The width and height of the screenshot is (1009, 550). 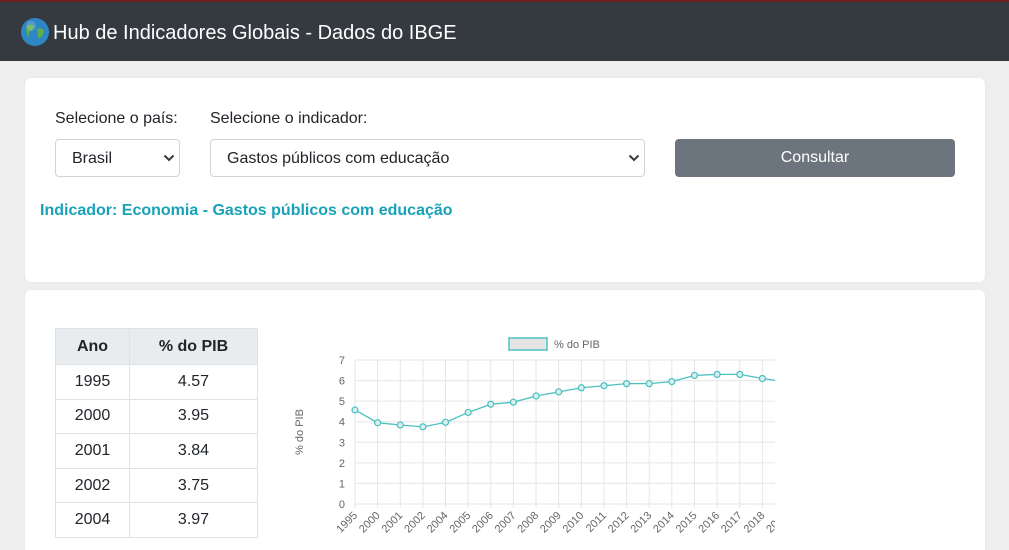 I want to click on chart-legend: % do PIB, so click(x=554, y=344).